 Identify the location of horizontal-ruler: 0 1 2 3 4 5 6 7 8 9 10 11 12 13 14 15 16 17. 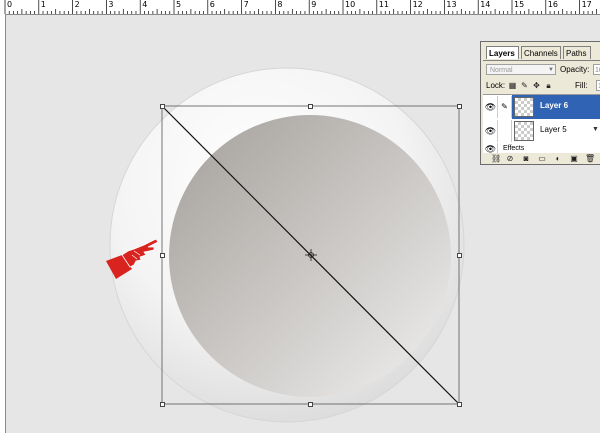
(300, 7).